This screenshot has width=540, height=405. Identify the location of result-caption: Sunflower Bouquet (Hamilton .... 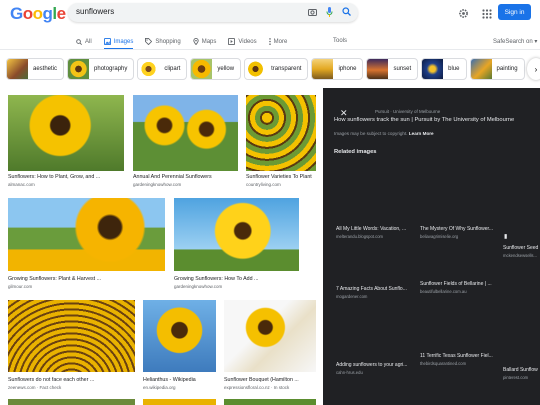
(261, 380).